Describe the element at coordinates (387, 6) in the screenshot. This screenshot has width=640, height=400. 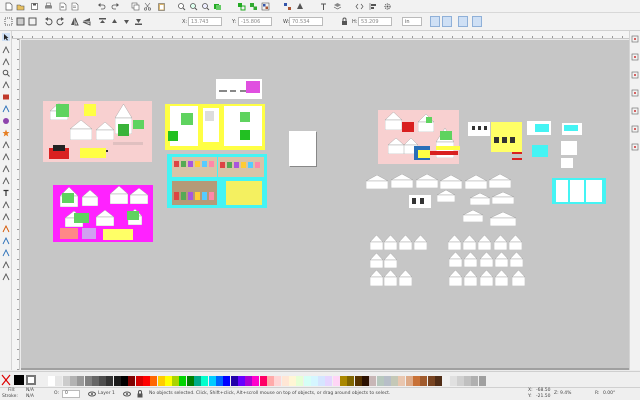
I see `preferences-icon` at that location.